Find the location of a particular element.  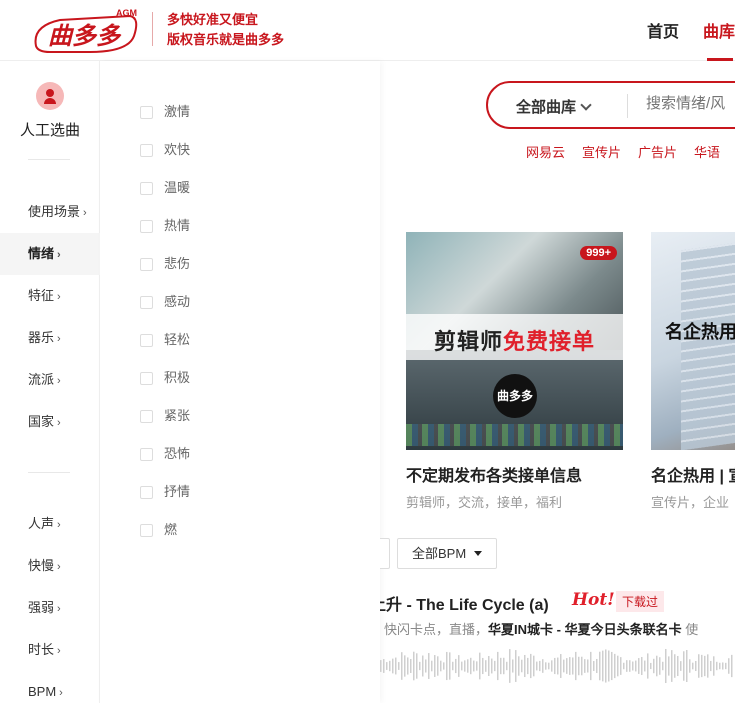

search-input is located at coordinates (690, 103).